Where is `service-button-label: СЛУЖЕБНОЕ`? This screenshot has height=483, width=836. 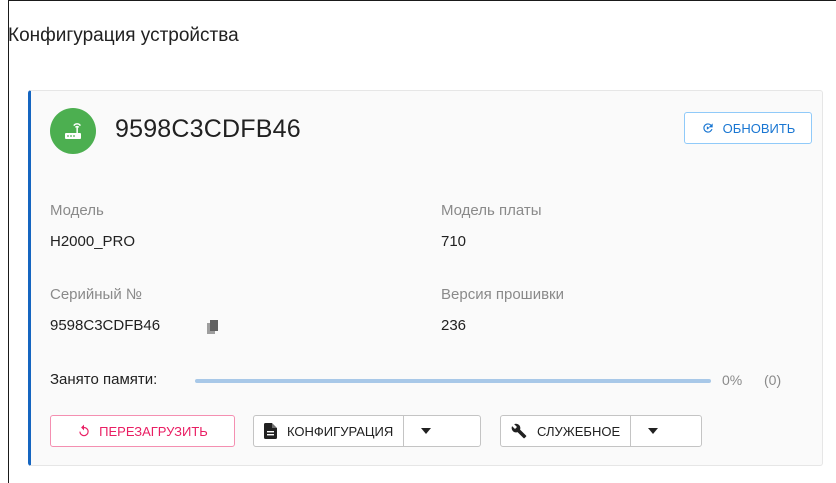 service-button-label: СЛУЖЕБНОЕ is located at coordinates (579, 431).